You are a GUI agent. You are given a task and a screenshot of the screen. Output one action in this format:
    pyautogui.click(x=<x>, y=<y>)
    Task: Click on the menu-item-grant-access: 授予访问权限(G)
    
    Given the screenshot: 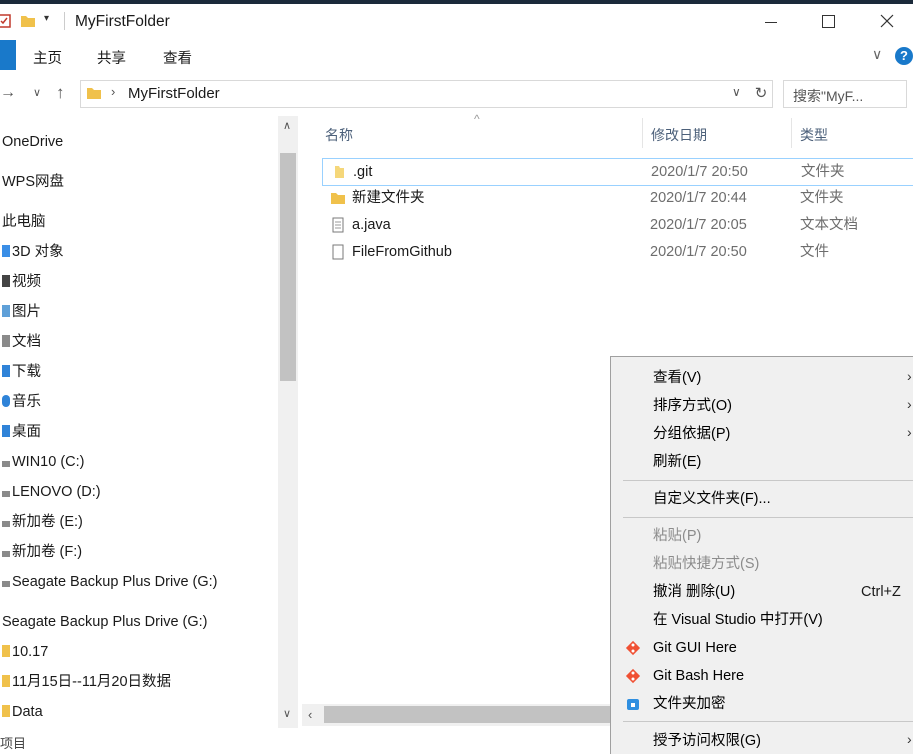 What is the action you would take?
    pyautogui.click(x=707, y=741)
    